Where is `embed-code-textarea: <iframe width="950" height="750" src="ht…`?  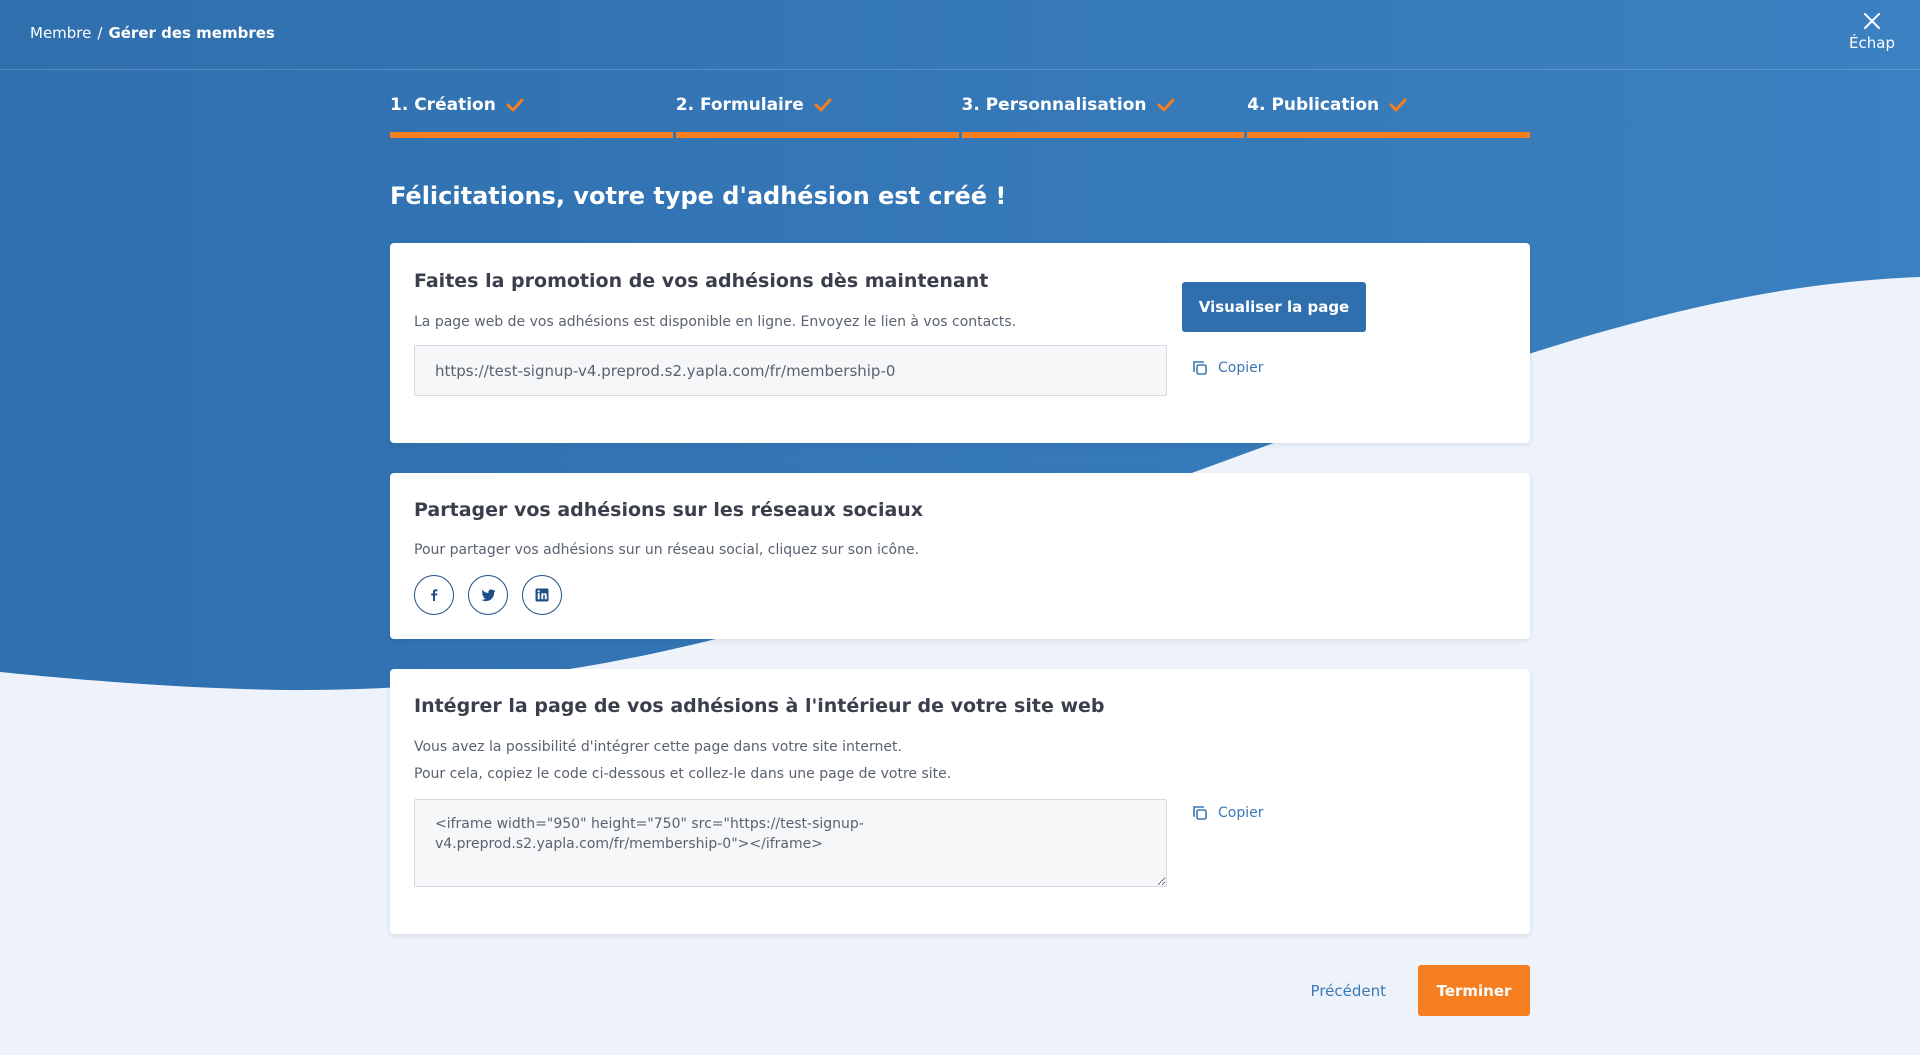
embed-code-textarea: <iframe width="950" height="750" src="ht… is located at coordinates (790, 843).